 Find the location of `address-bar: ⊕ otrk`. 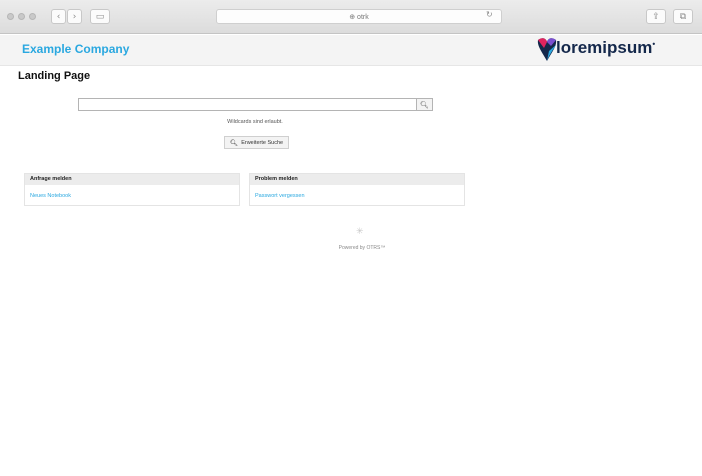

address-bar: ⊕ otrk is located at coordinates (359, 16).